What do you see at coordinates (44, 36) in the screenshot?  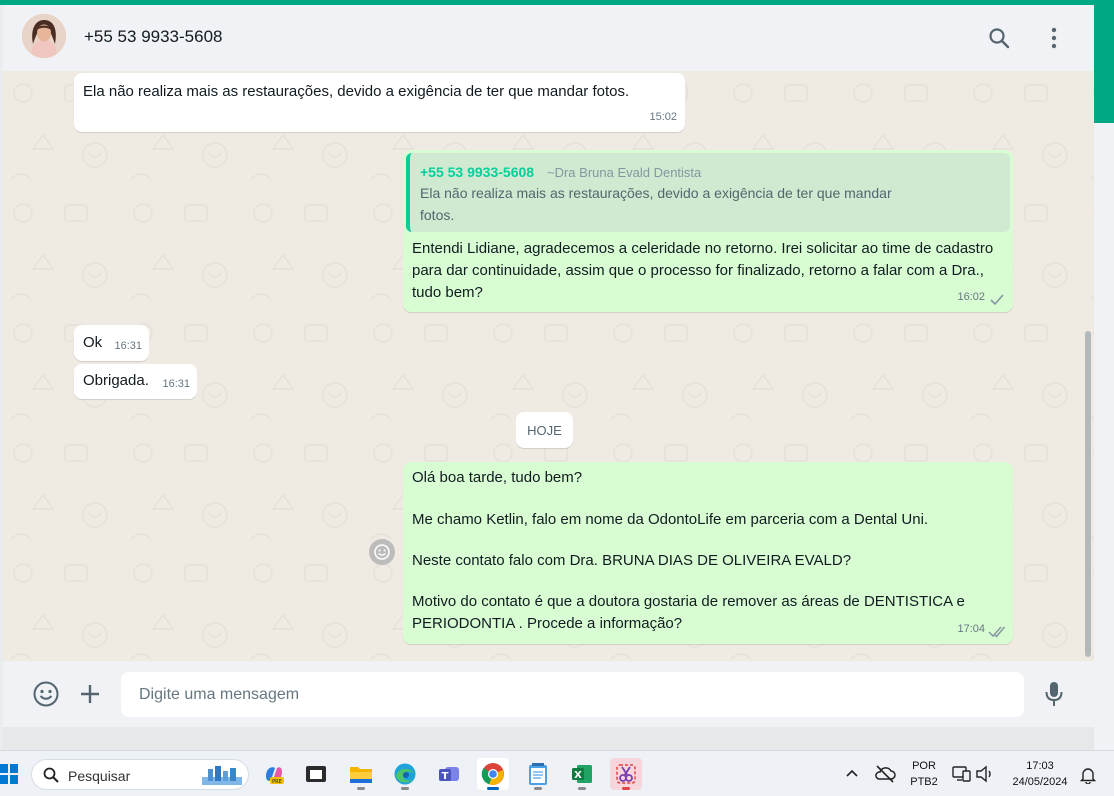 I see `contact-avatar` at bounding box center [44, 36].